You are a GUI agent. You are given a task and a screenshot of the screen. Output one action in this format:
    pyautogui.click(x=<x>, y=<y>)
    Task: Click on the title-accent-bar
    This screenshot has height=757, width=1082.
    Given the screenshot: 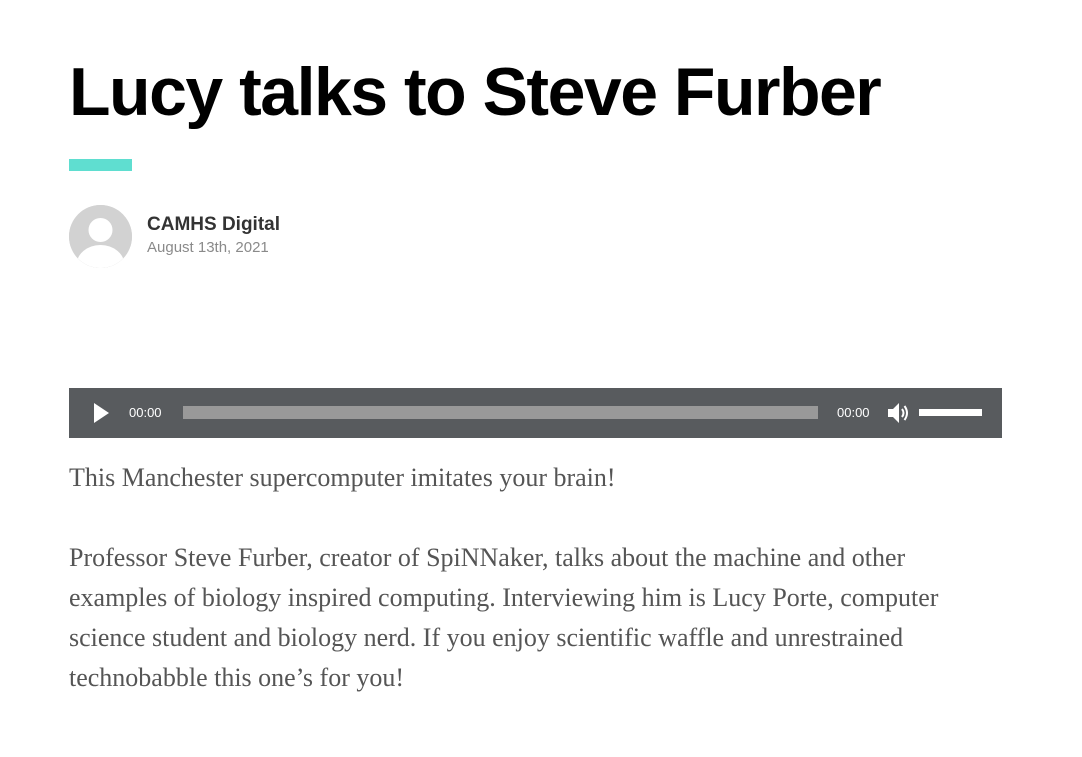 What is the action you would take?
    pyautogui.click(x=100, y=165)
    